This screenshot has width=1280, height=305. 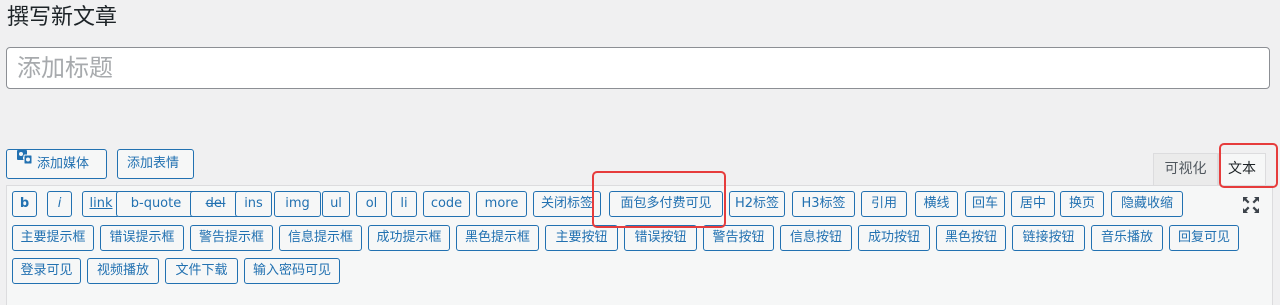 I want to click on add-emoji-label: 添加表情, so click(x=153, y=163).